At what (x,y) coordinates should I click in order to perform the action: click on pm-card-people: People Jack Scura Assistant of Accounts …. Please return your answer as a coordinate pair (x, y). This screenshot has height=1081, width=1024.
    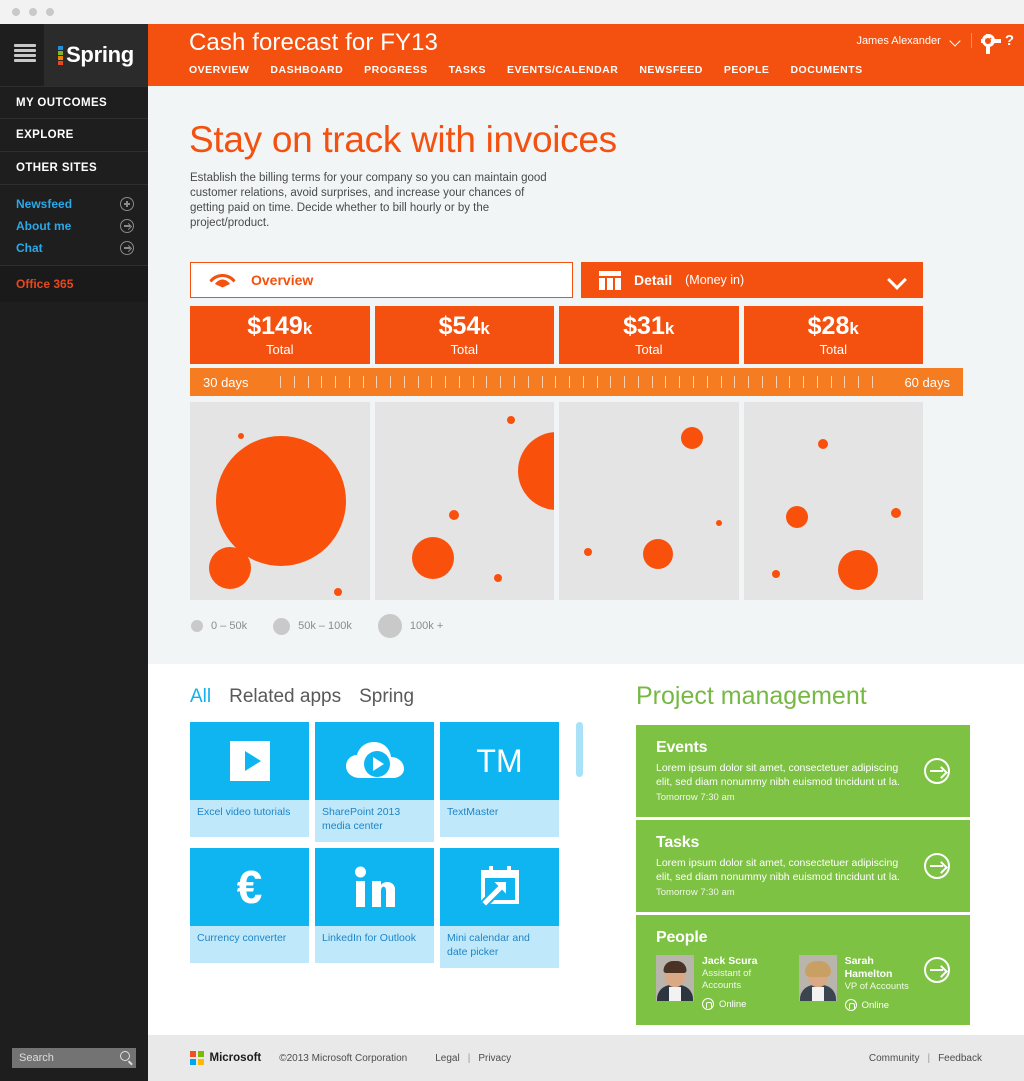
    Looking at the image, I should click on (803, 970).